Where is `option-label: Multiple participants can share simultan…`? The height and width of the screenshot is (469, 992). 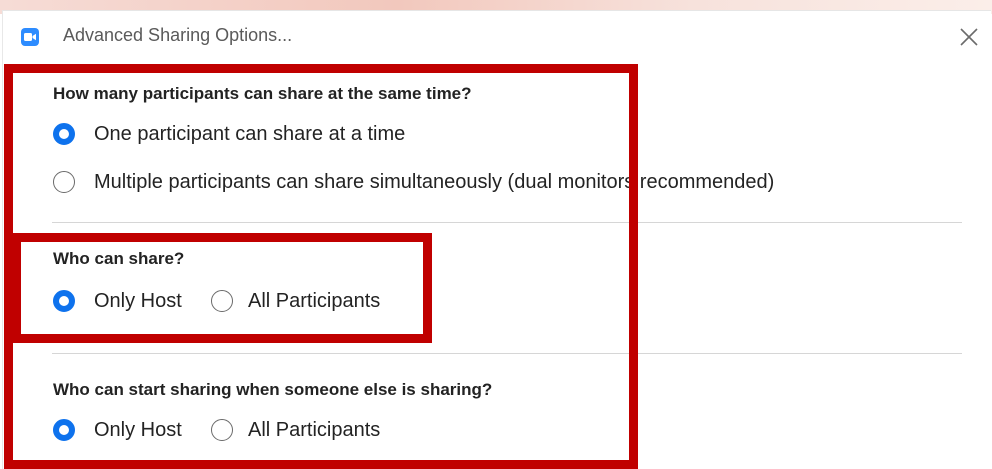 option-label: Multiple participants can share simultan… is located at coordinates (434, 181).